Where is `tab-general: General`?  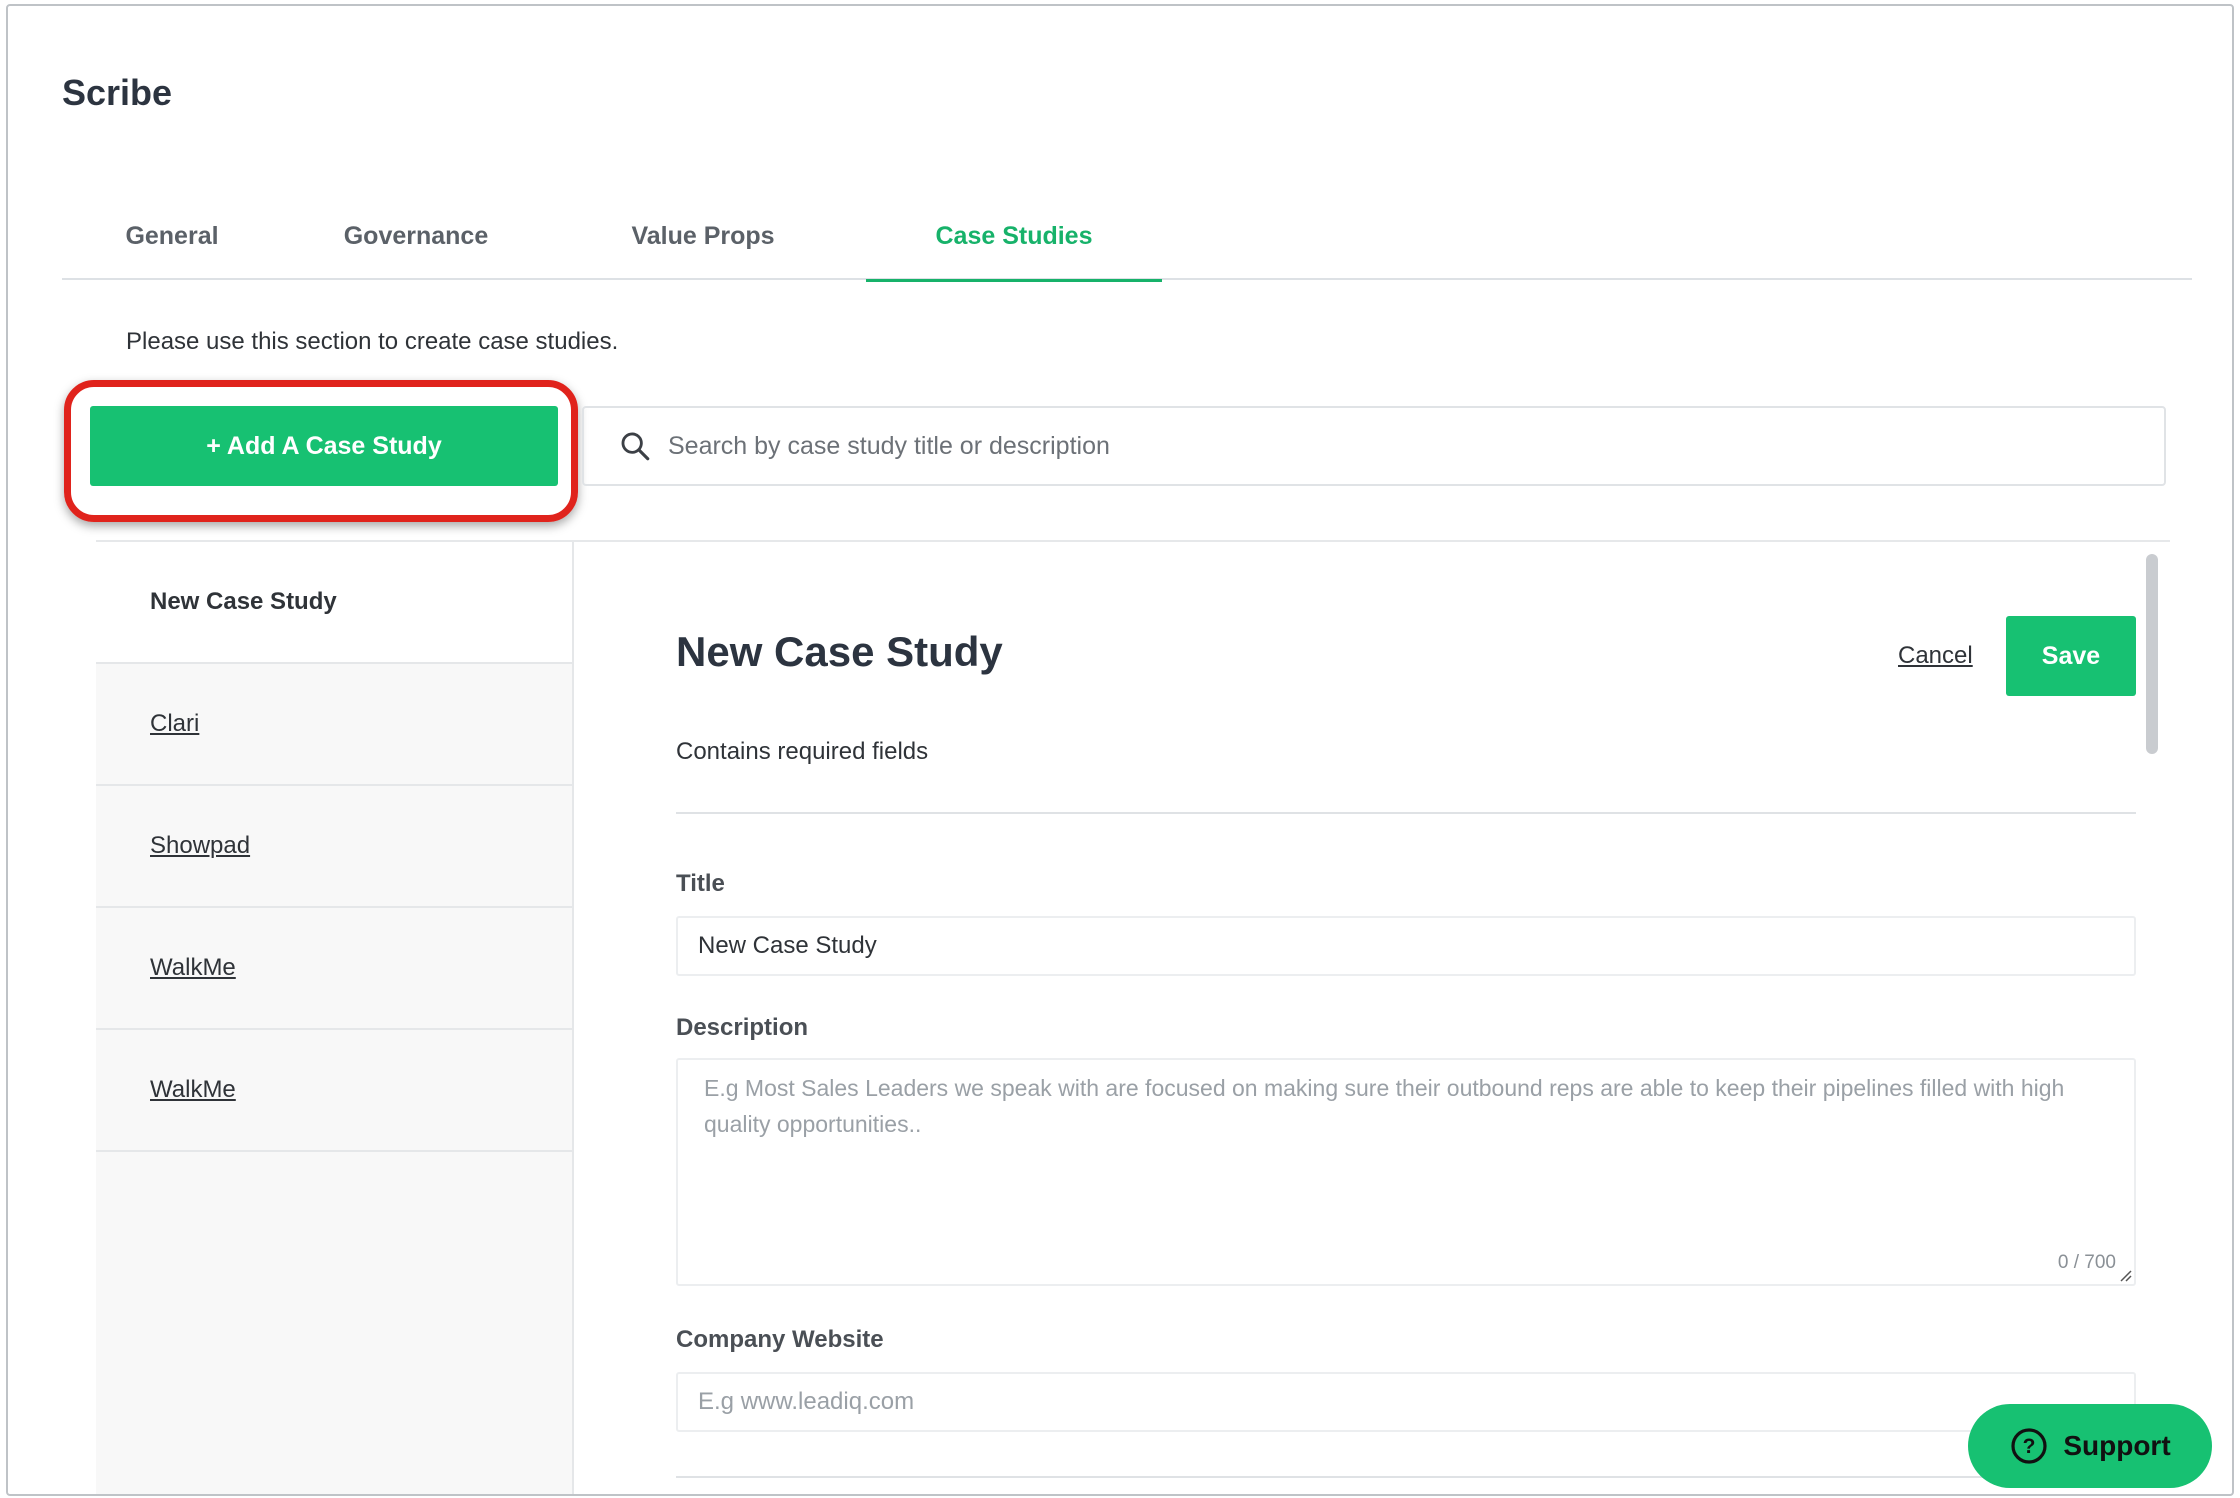
tab-general: General is located at coordinates (172, 236).